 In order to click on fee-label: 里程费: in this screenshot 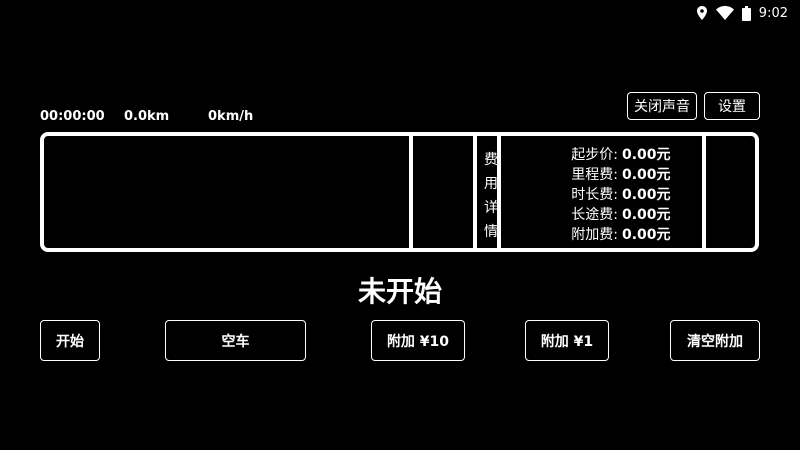, I will do `click(594, 175)`.